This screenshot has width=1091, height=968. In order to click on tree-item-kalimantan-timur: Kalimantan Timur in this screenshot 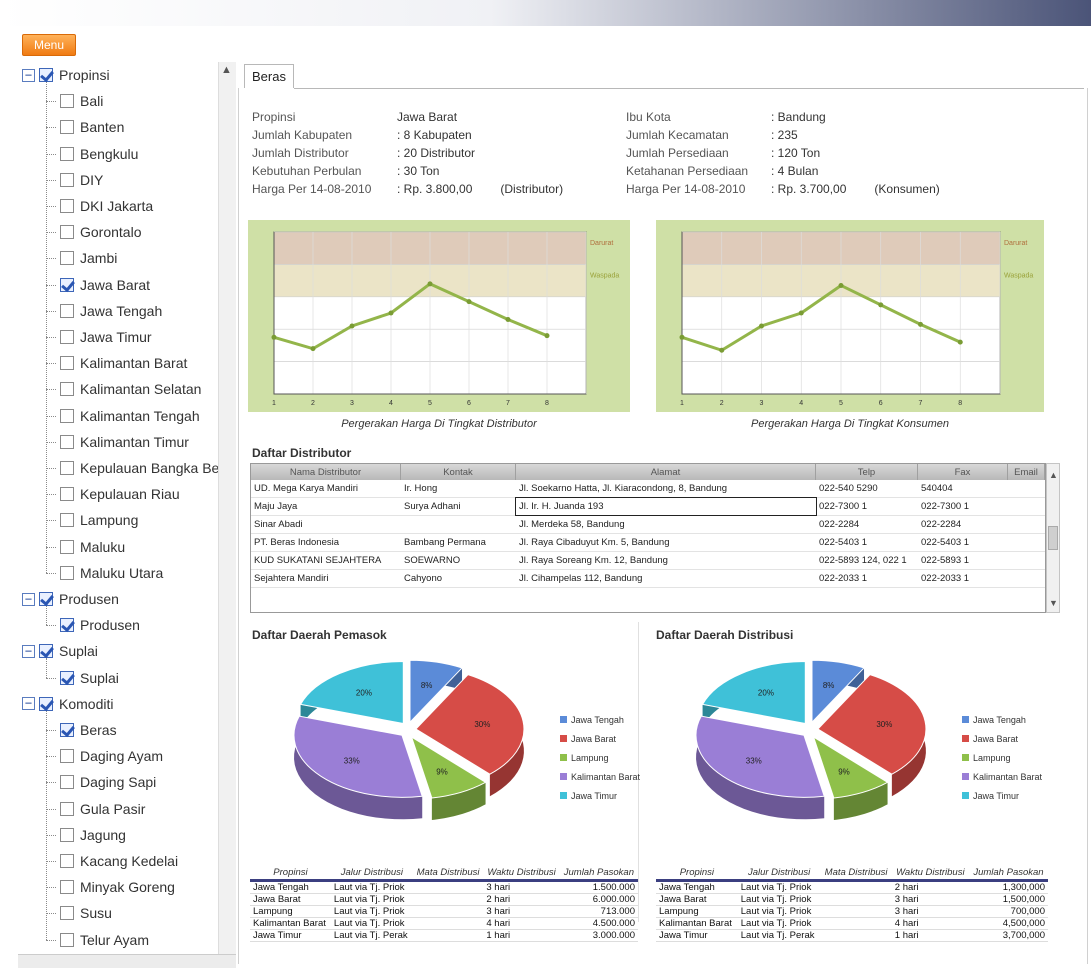, I will do `click(124, 442)`.